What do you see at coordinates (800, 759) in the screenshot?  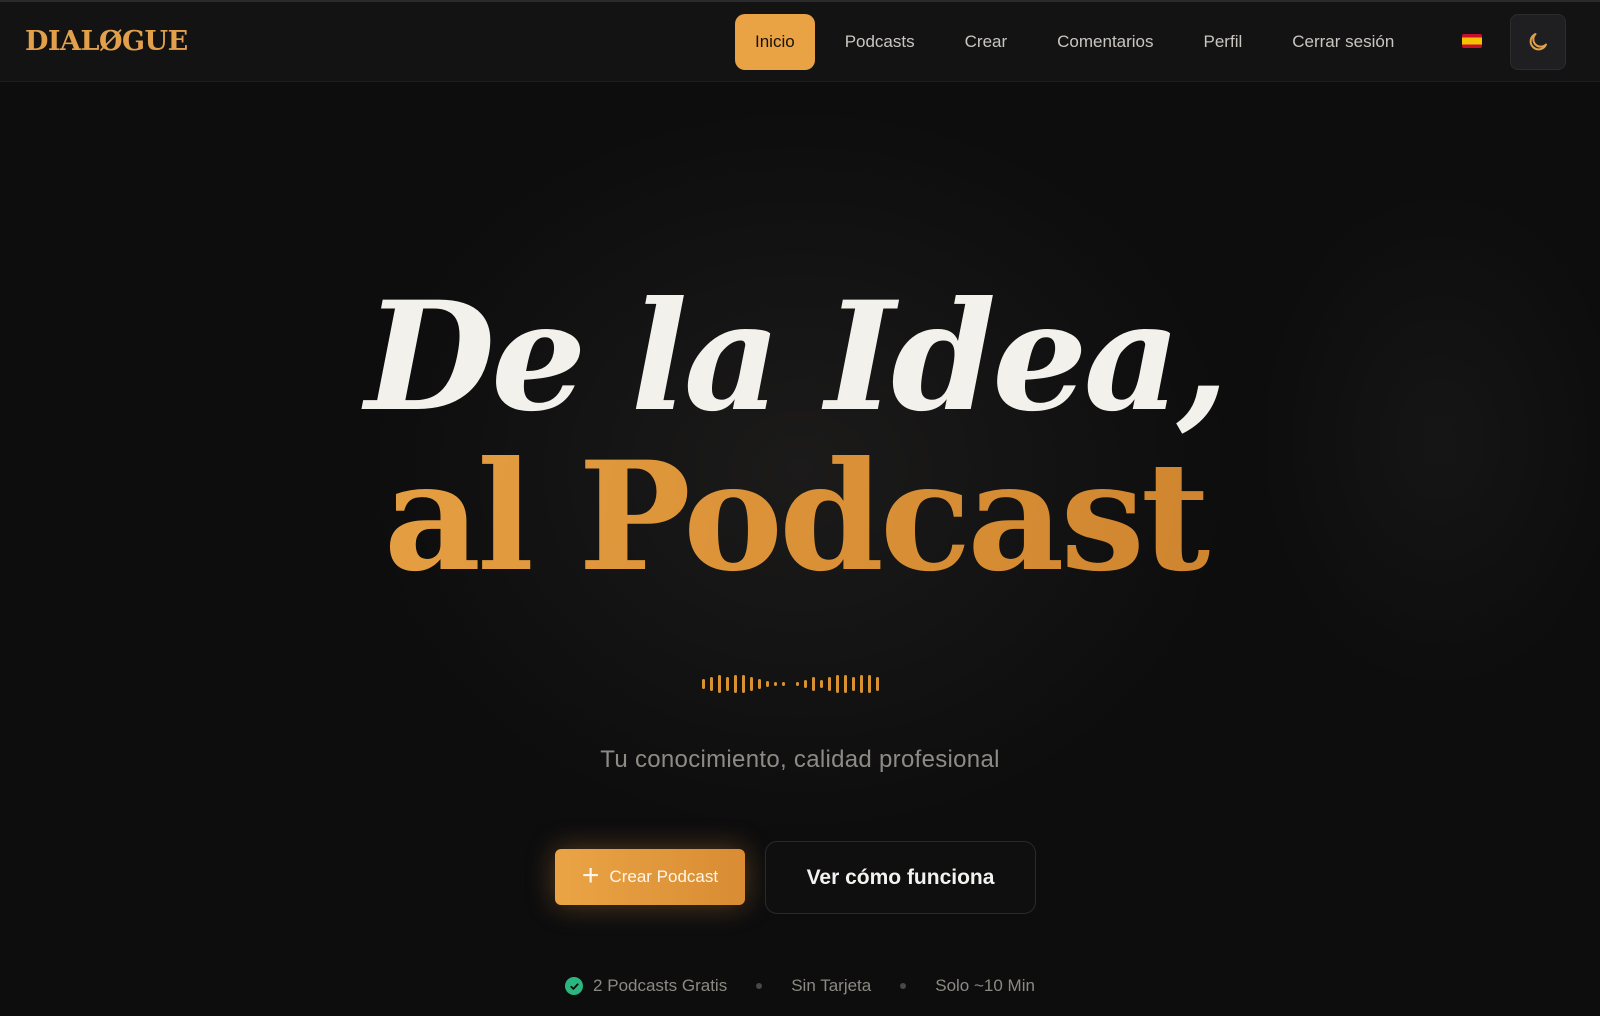 I see `hero-subtitle: Tu conocimiento, calidad profesional` at bounding box center [800, 759].